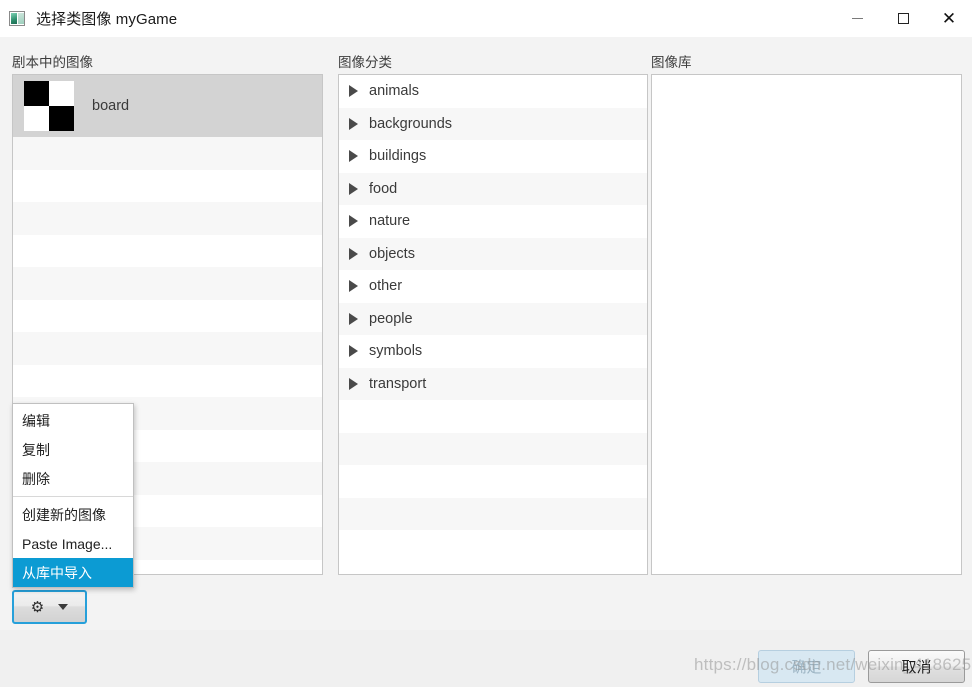 The width and height of the screenshot is (972, 687). I want to click on scripts-panel-header: 剧本中的图像, so click(52, 62).